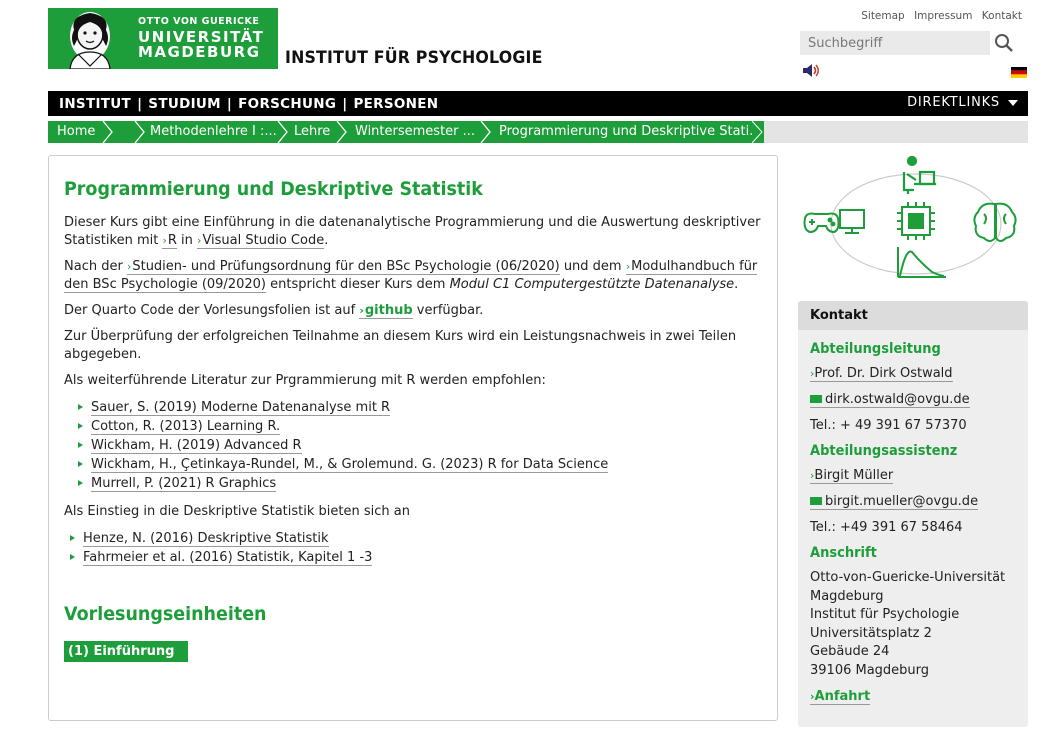 Image resolution: width=1055 pixels, height=737 pixels. I want to click on direktlinks-dropdown: DIREKTLINKS, so click(962, 102).